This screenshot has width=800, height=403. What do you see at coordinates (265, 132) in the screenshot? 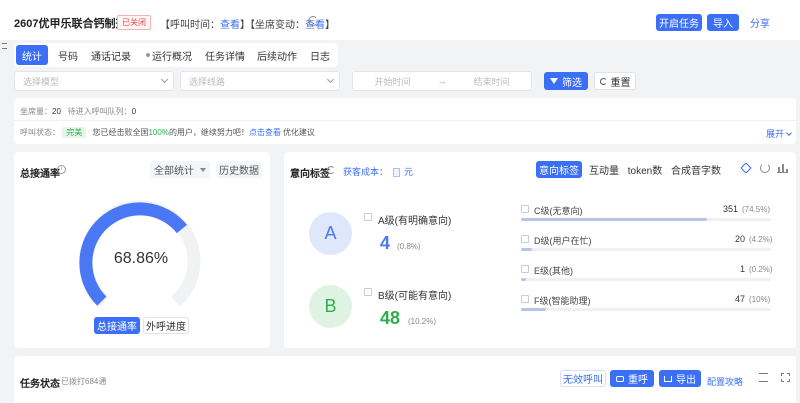
I see `view-link: 点击查看` at bounding box center [265, 132].